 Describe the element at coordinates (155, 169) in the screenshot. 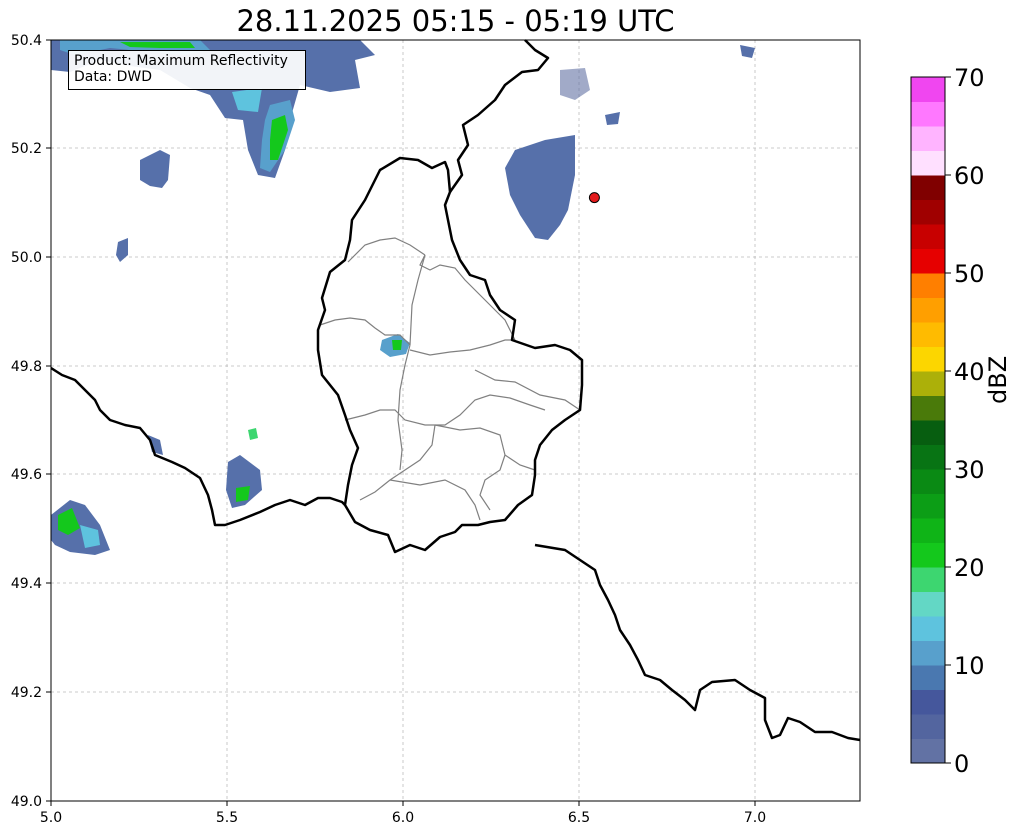

I see `echo-cluster-west` at that location.